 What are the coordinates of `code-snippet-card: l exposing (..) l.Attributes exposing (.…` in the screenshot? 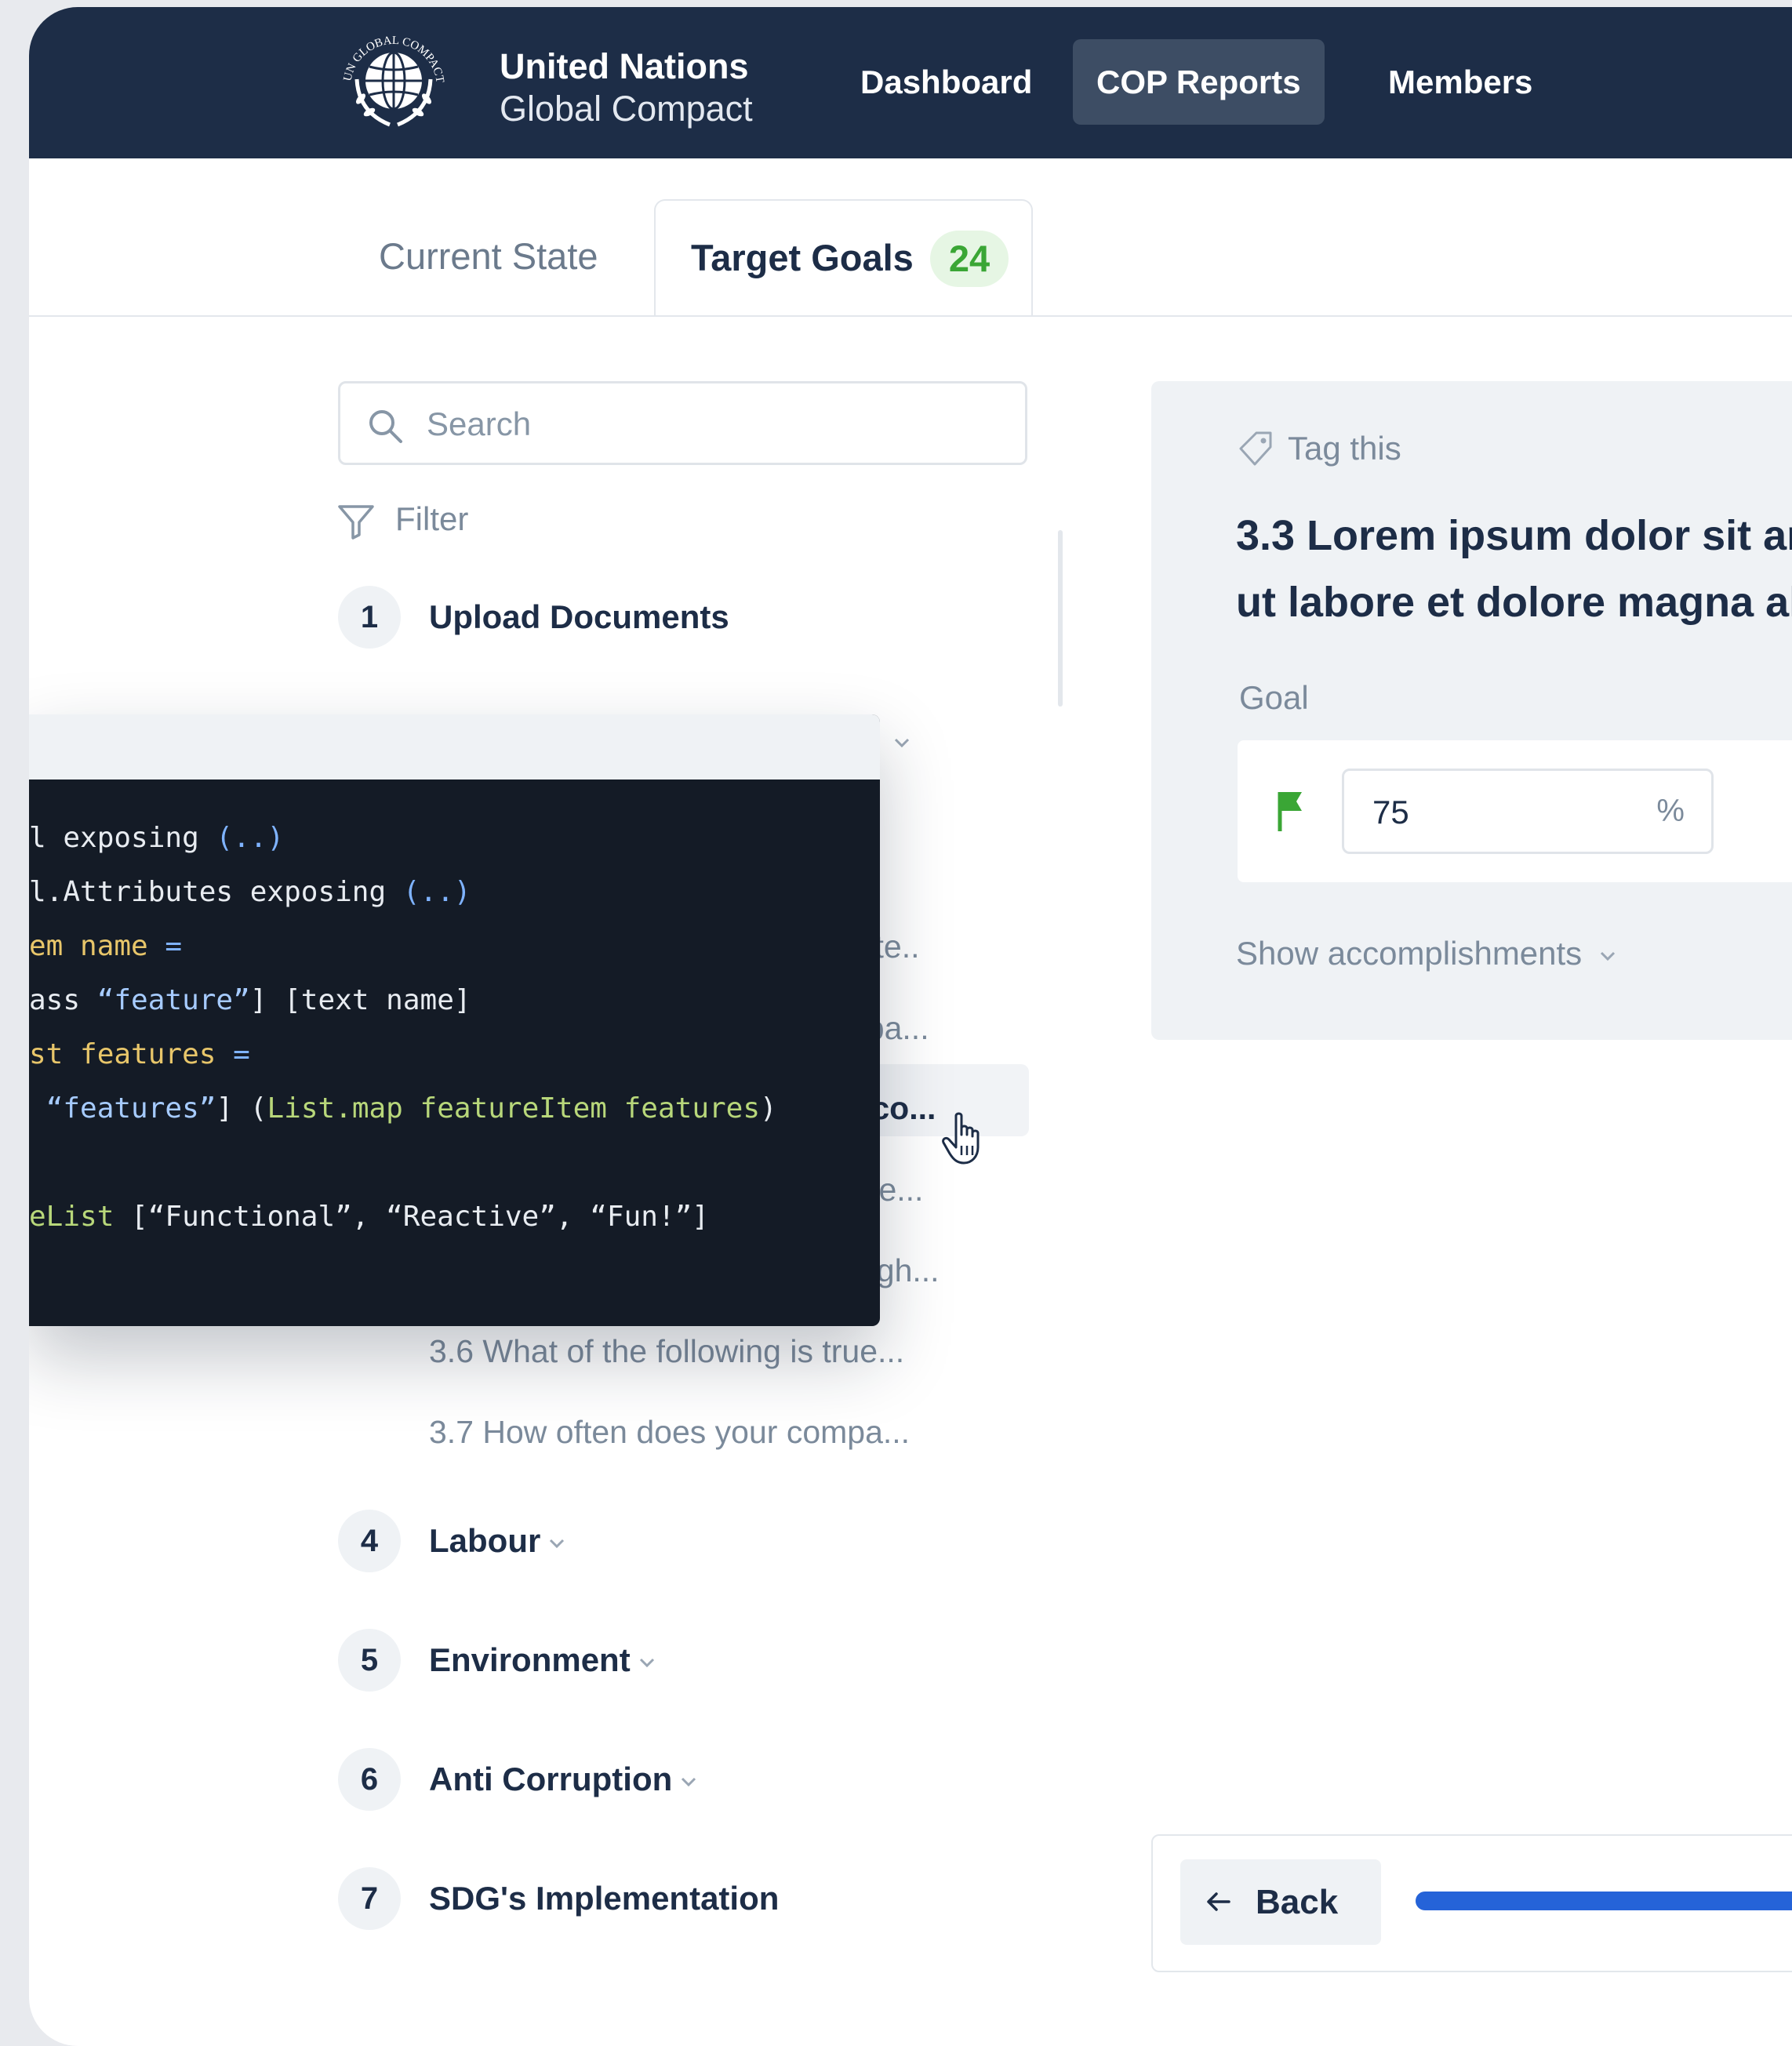 It's located at (454, 1020).